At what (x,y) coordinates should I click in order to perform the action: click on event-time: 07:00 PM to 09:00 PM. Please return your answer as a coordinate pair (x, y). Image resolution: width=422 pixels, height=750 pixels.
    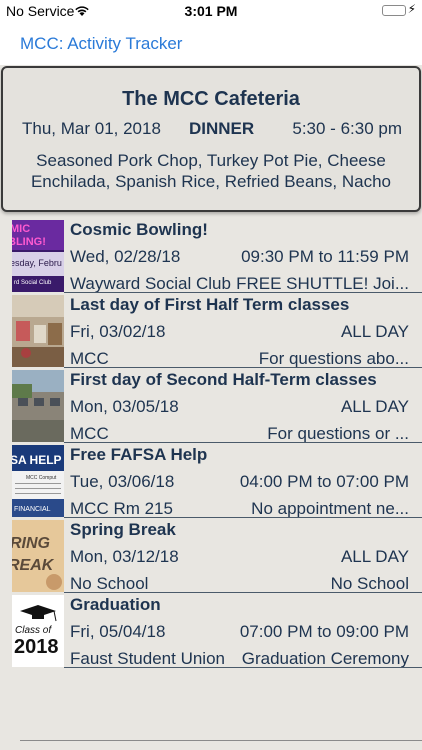
    Looking at the image, I should click on (324, 631).